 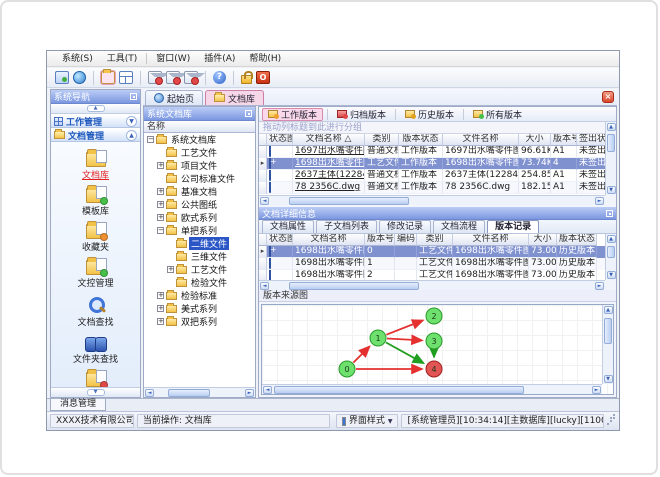 I want to click on tree-horizontal-scrollbar: ◄ ►, so click(x=199, y=392).